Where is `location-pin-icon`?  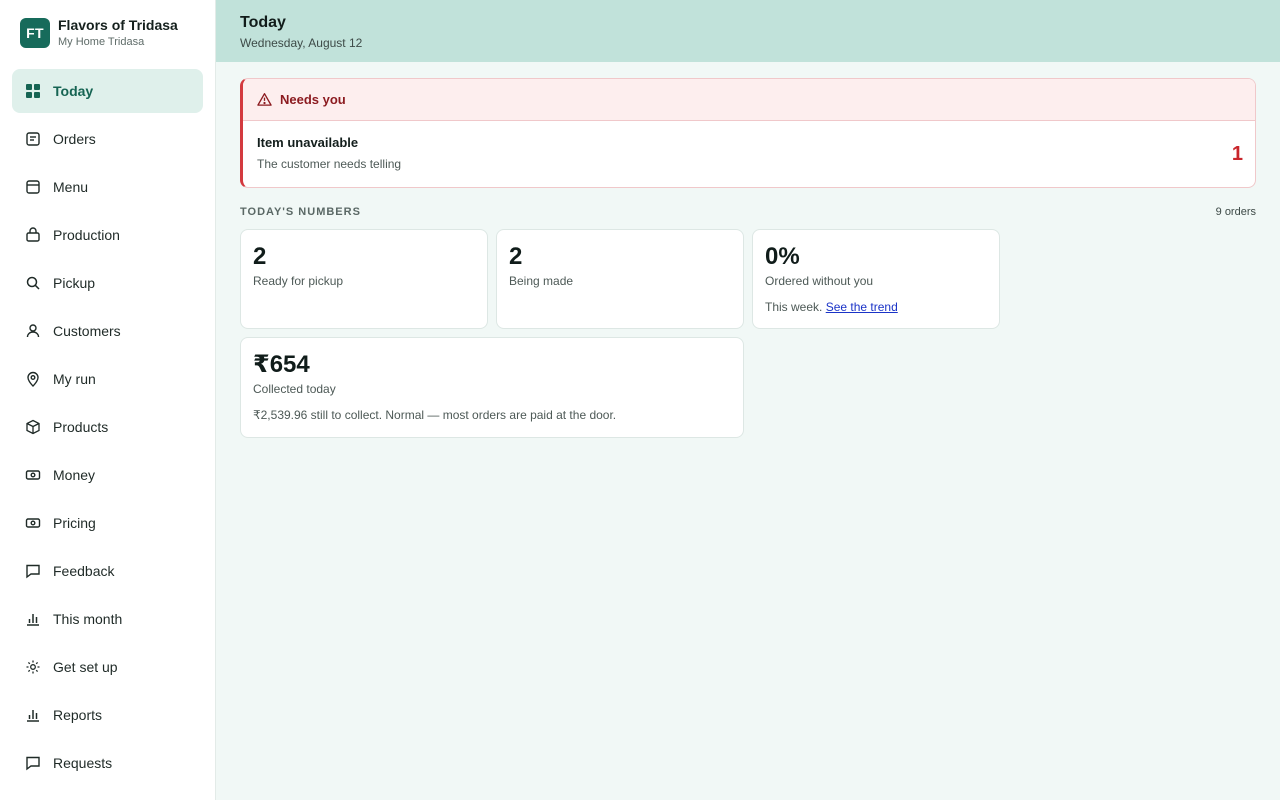
location-pin-icon is located at coordinates (32, 379).